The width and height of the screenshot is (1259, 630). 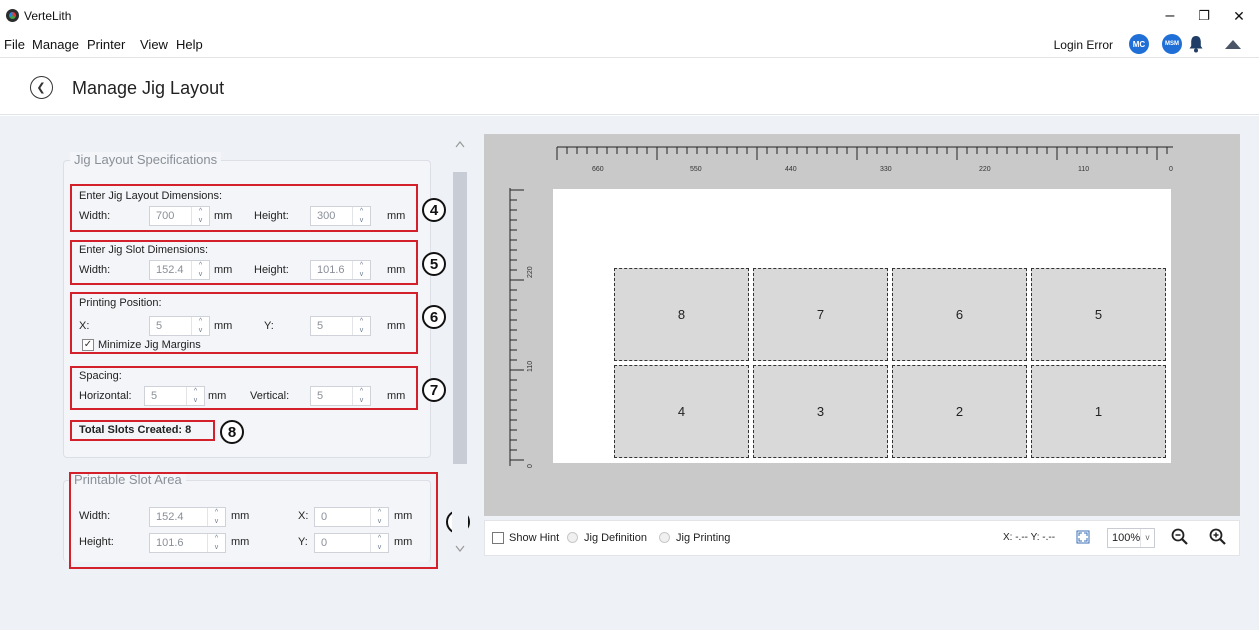 I want to click on menu-help: Help, so click(x=189, y=44).